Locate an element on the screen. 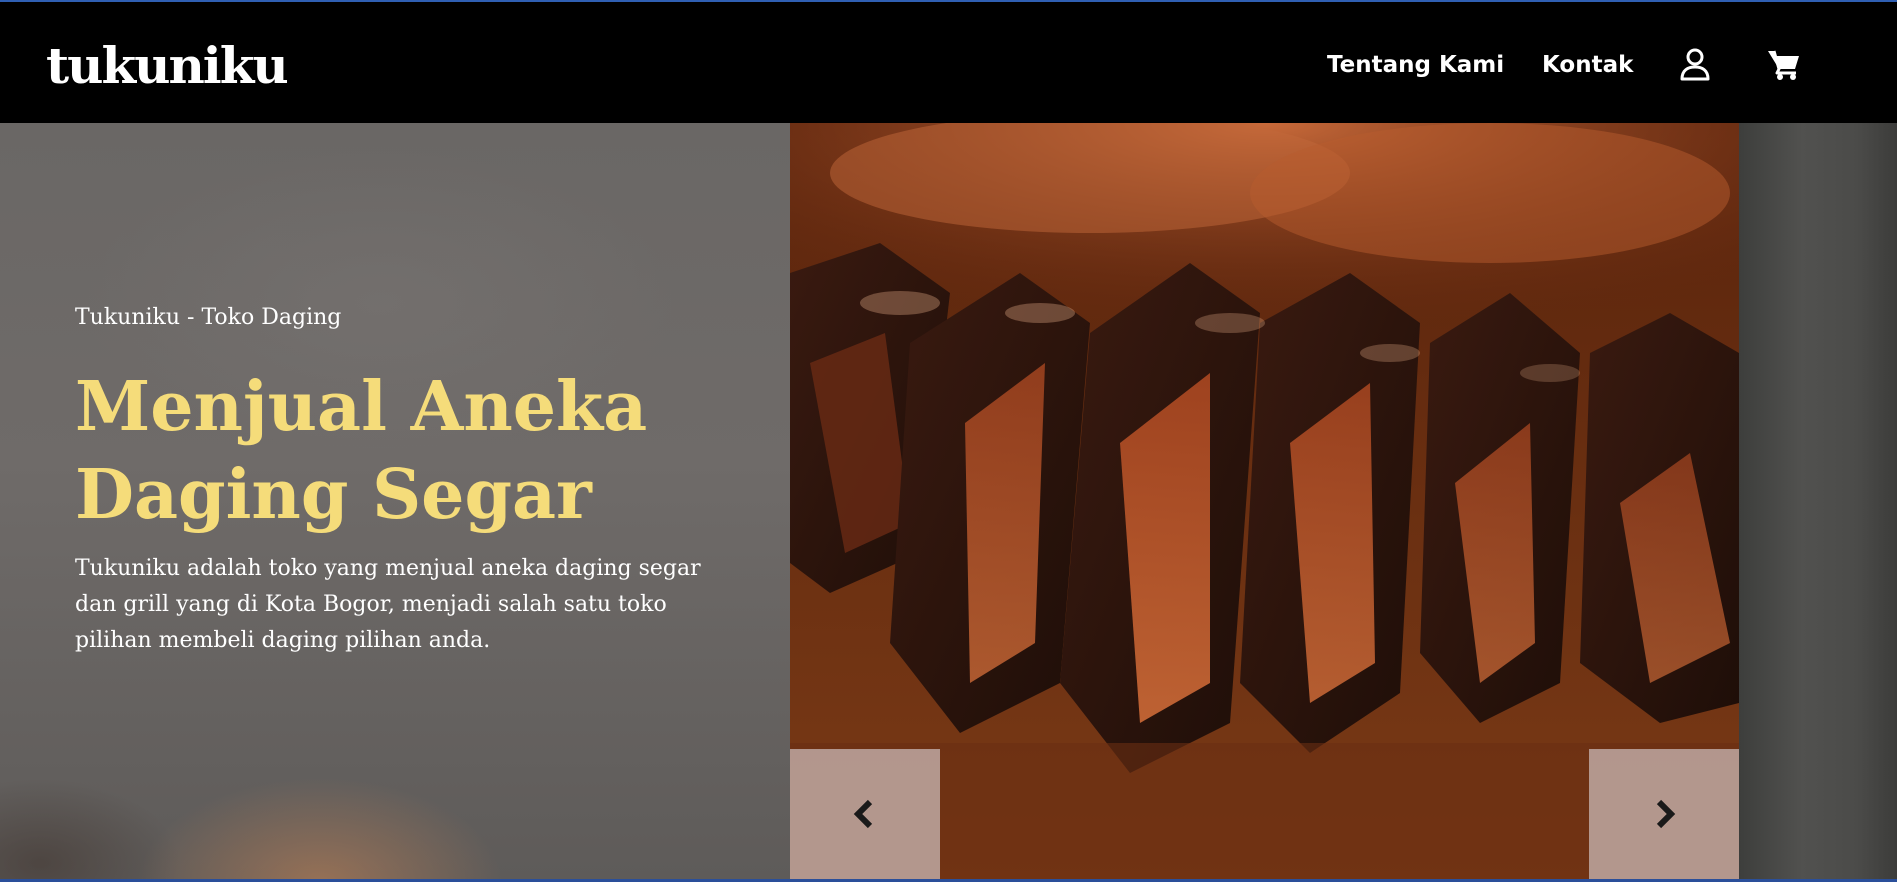 This screenshot has height=882, width=1897. slider-next-button is located at coordinates (1664, 814).